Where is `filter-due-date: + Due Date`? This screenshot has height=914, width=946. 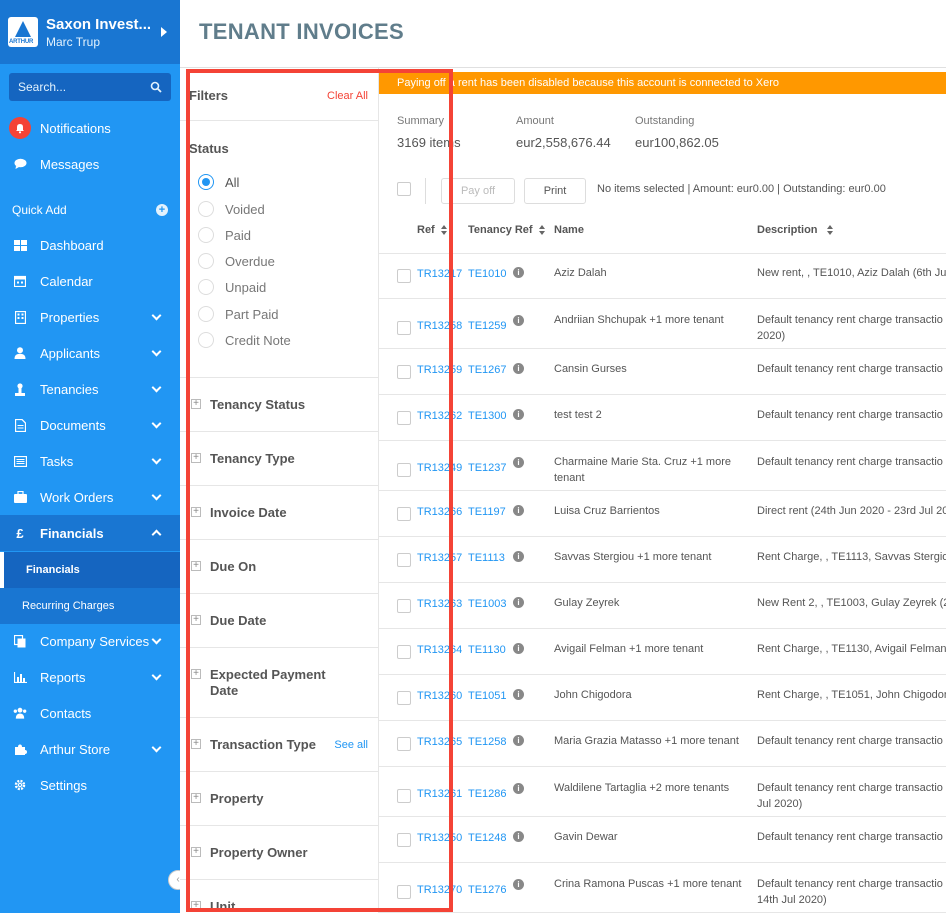
filter-due-date: + Due Date is located at coordinates (279, 620).